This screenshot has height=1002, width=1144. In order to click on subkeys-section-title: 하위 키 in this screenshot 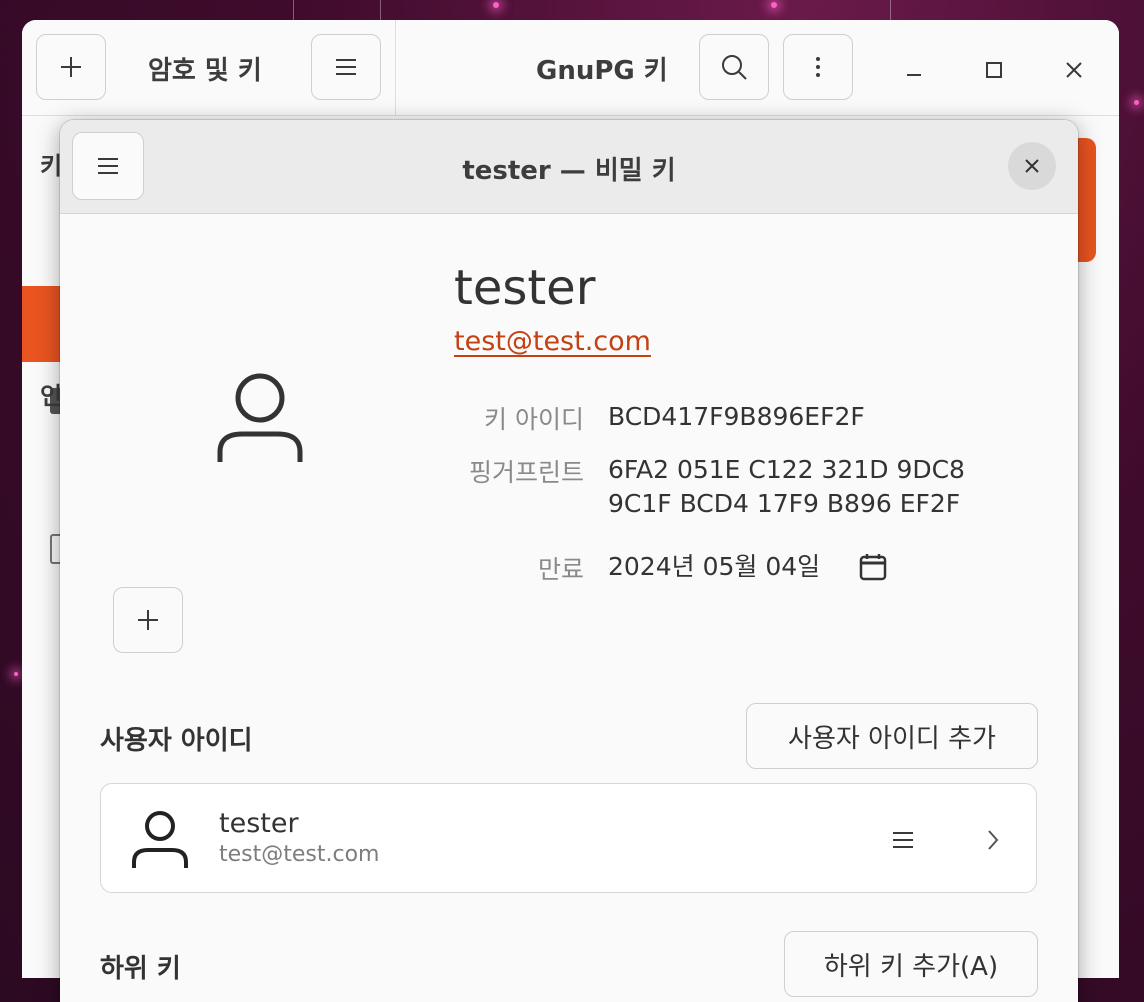, I will do `click(140, 969)`.